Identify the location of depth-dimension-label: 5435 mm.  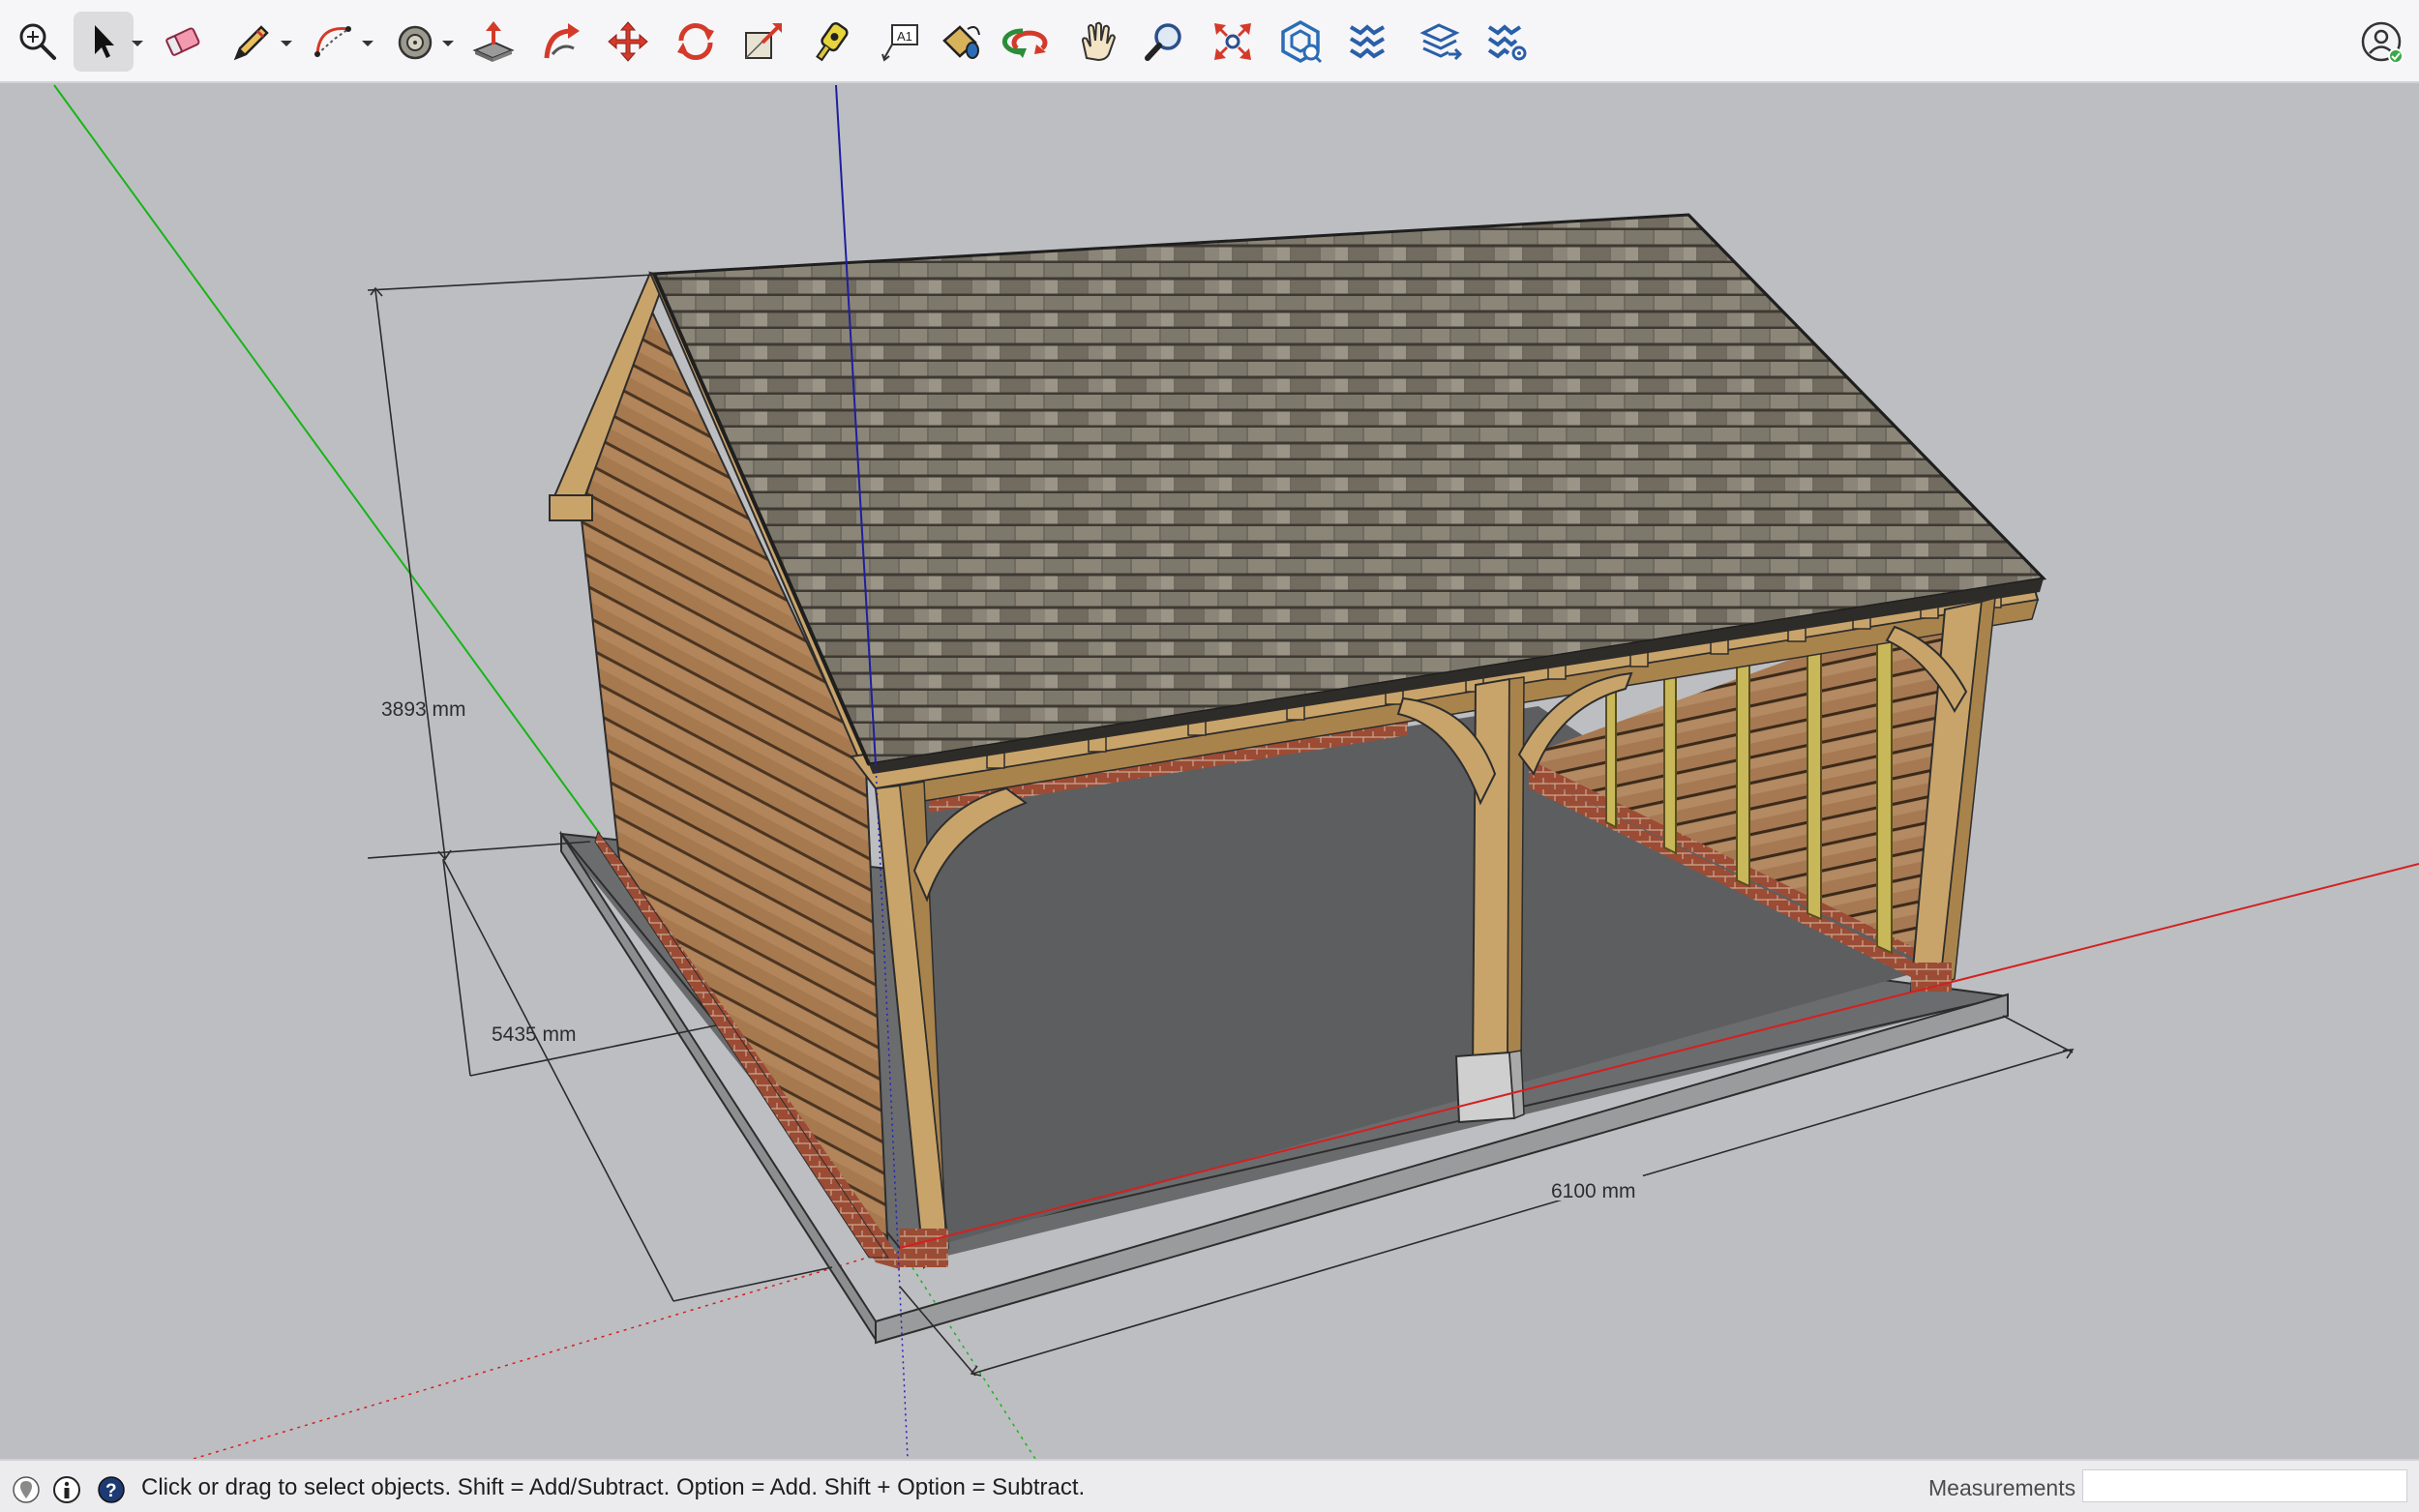
(534, 1035).